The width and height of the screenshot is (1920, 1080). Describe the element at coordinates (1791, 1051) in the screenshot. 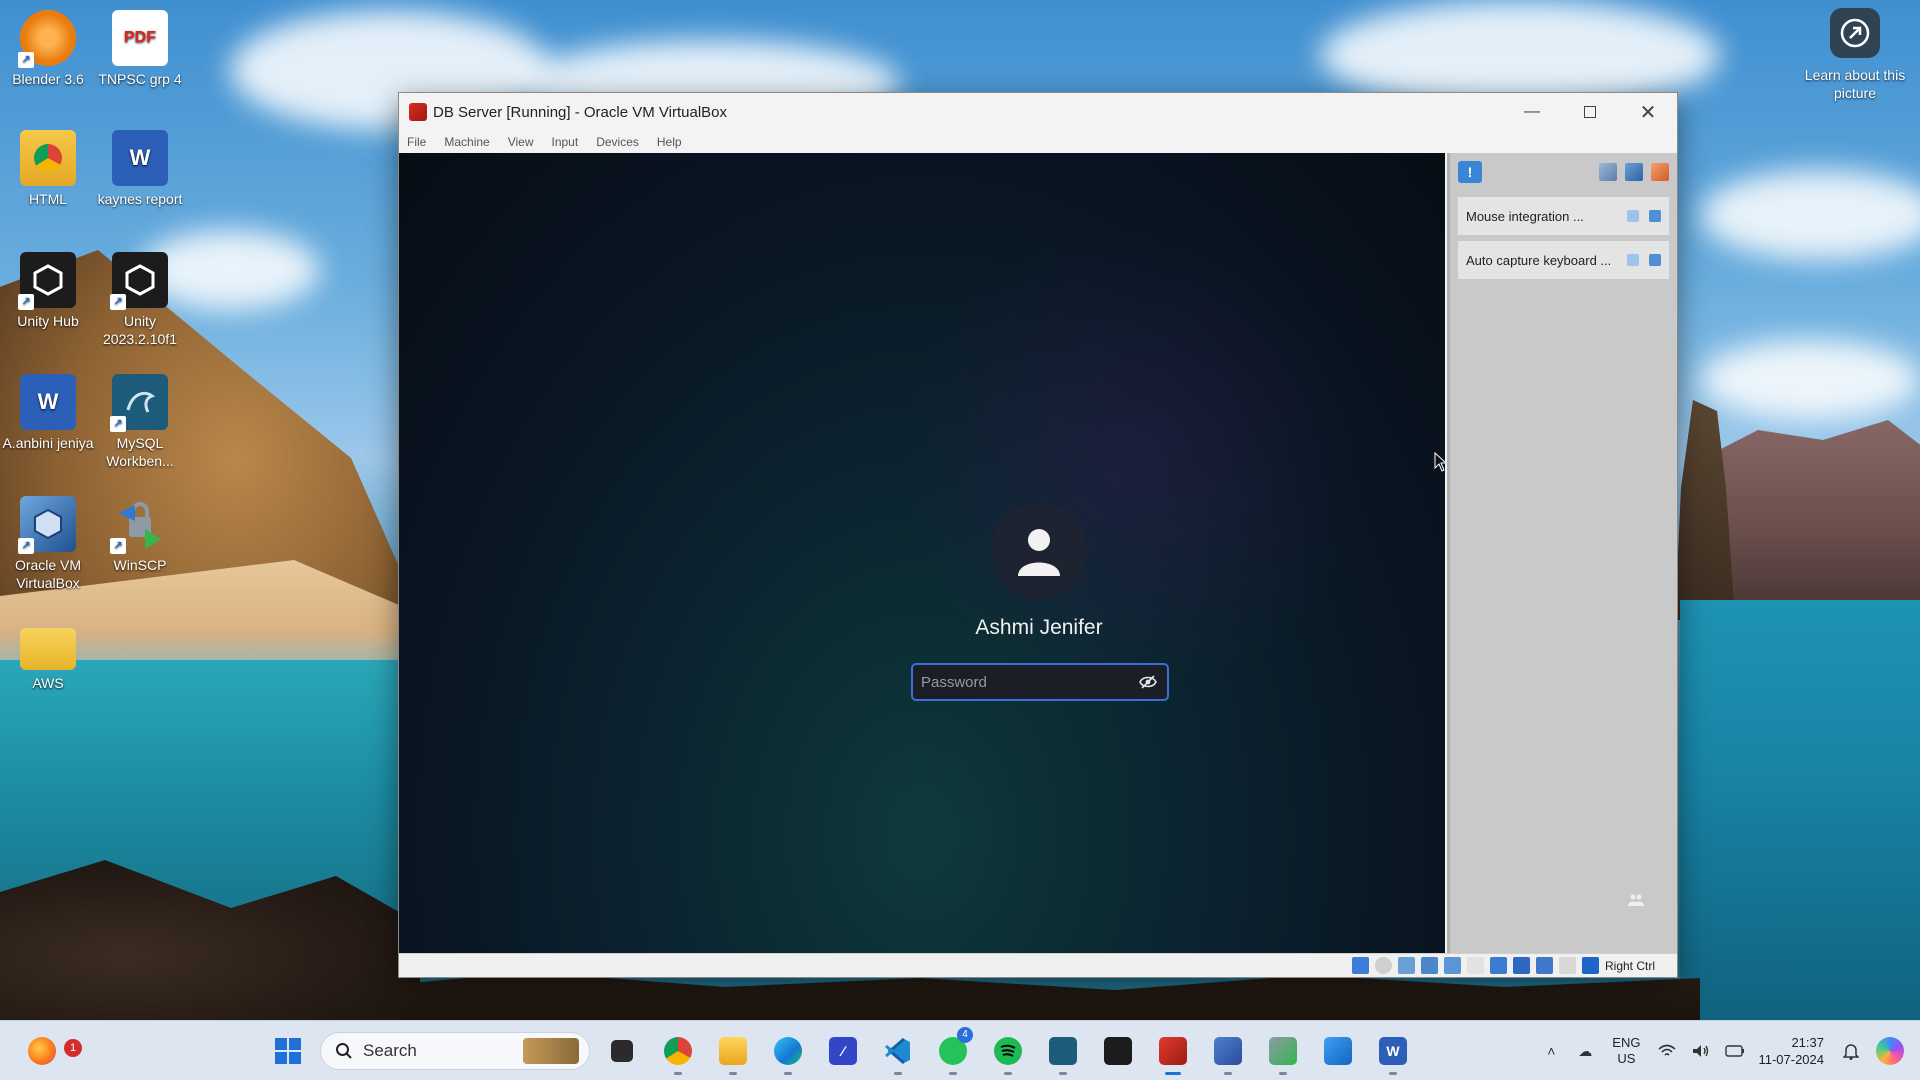

I see `clock: 21:37 11-07-2024` at that location.